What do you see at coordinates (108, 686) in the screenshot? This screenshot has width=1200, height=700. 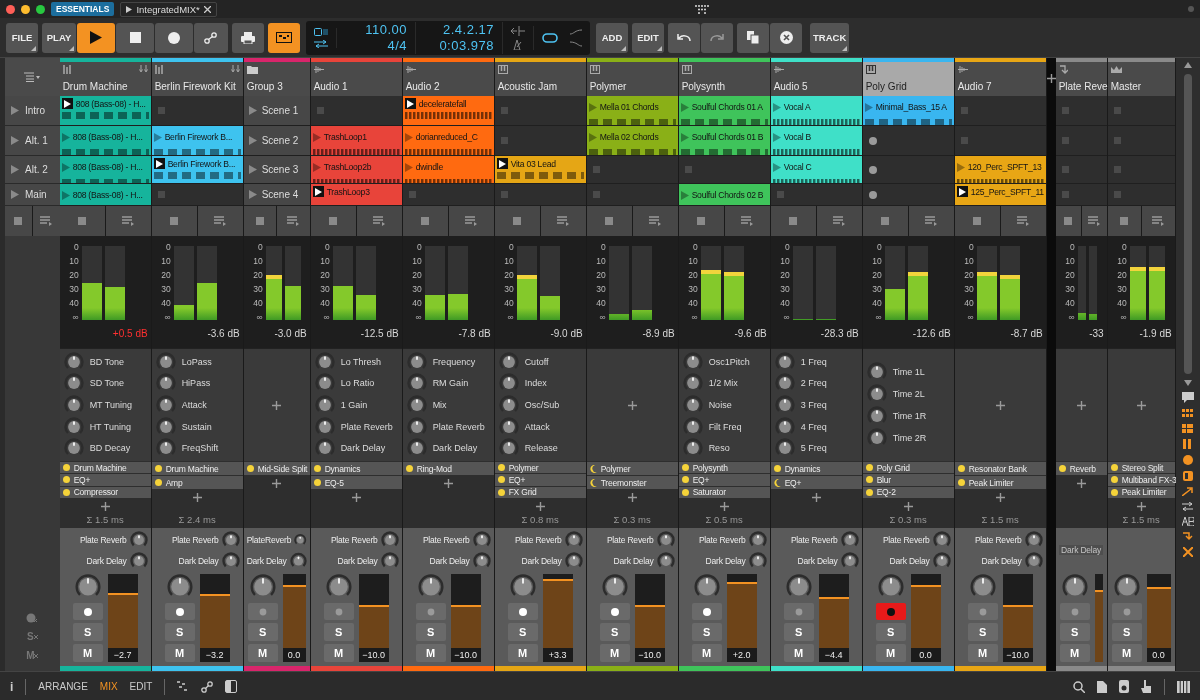 I see `view-tab: MIX` at bounding box center [108, 686].